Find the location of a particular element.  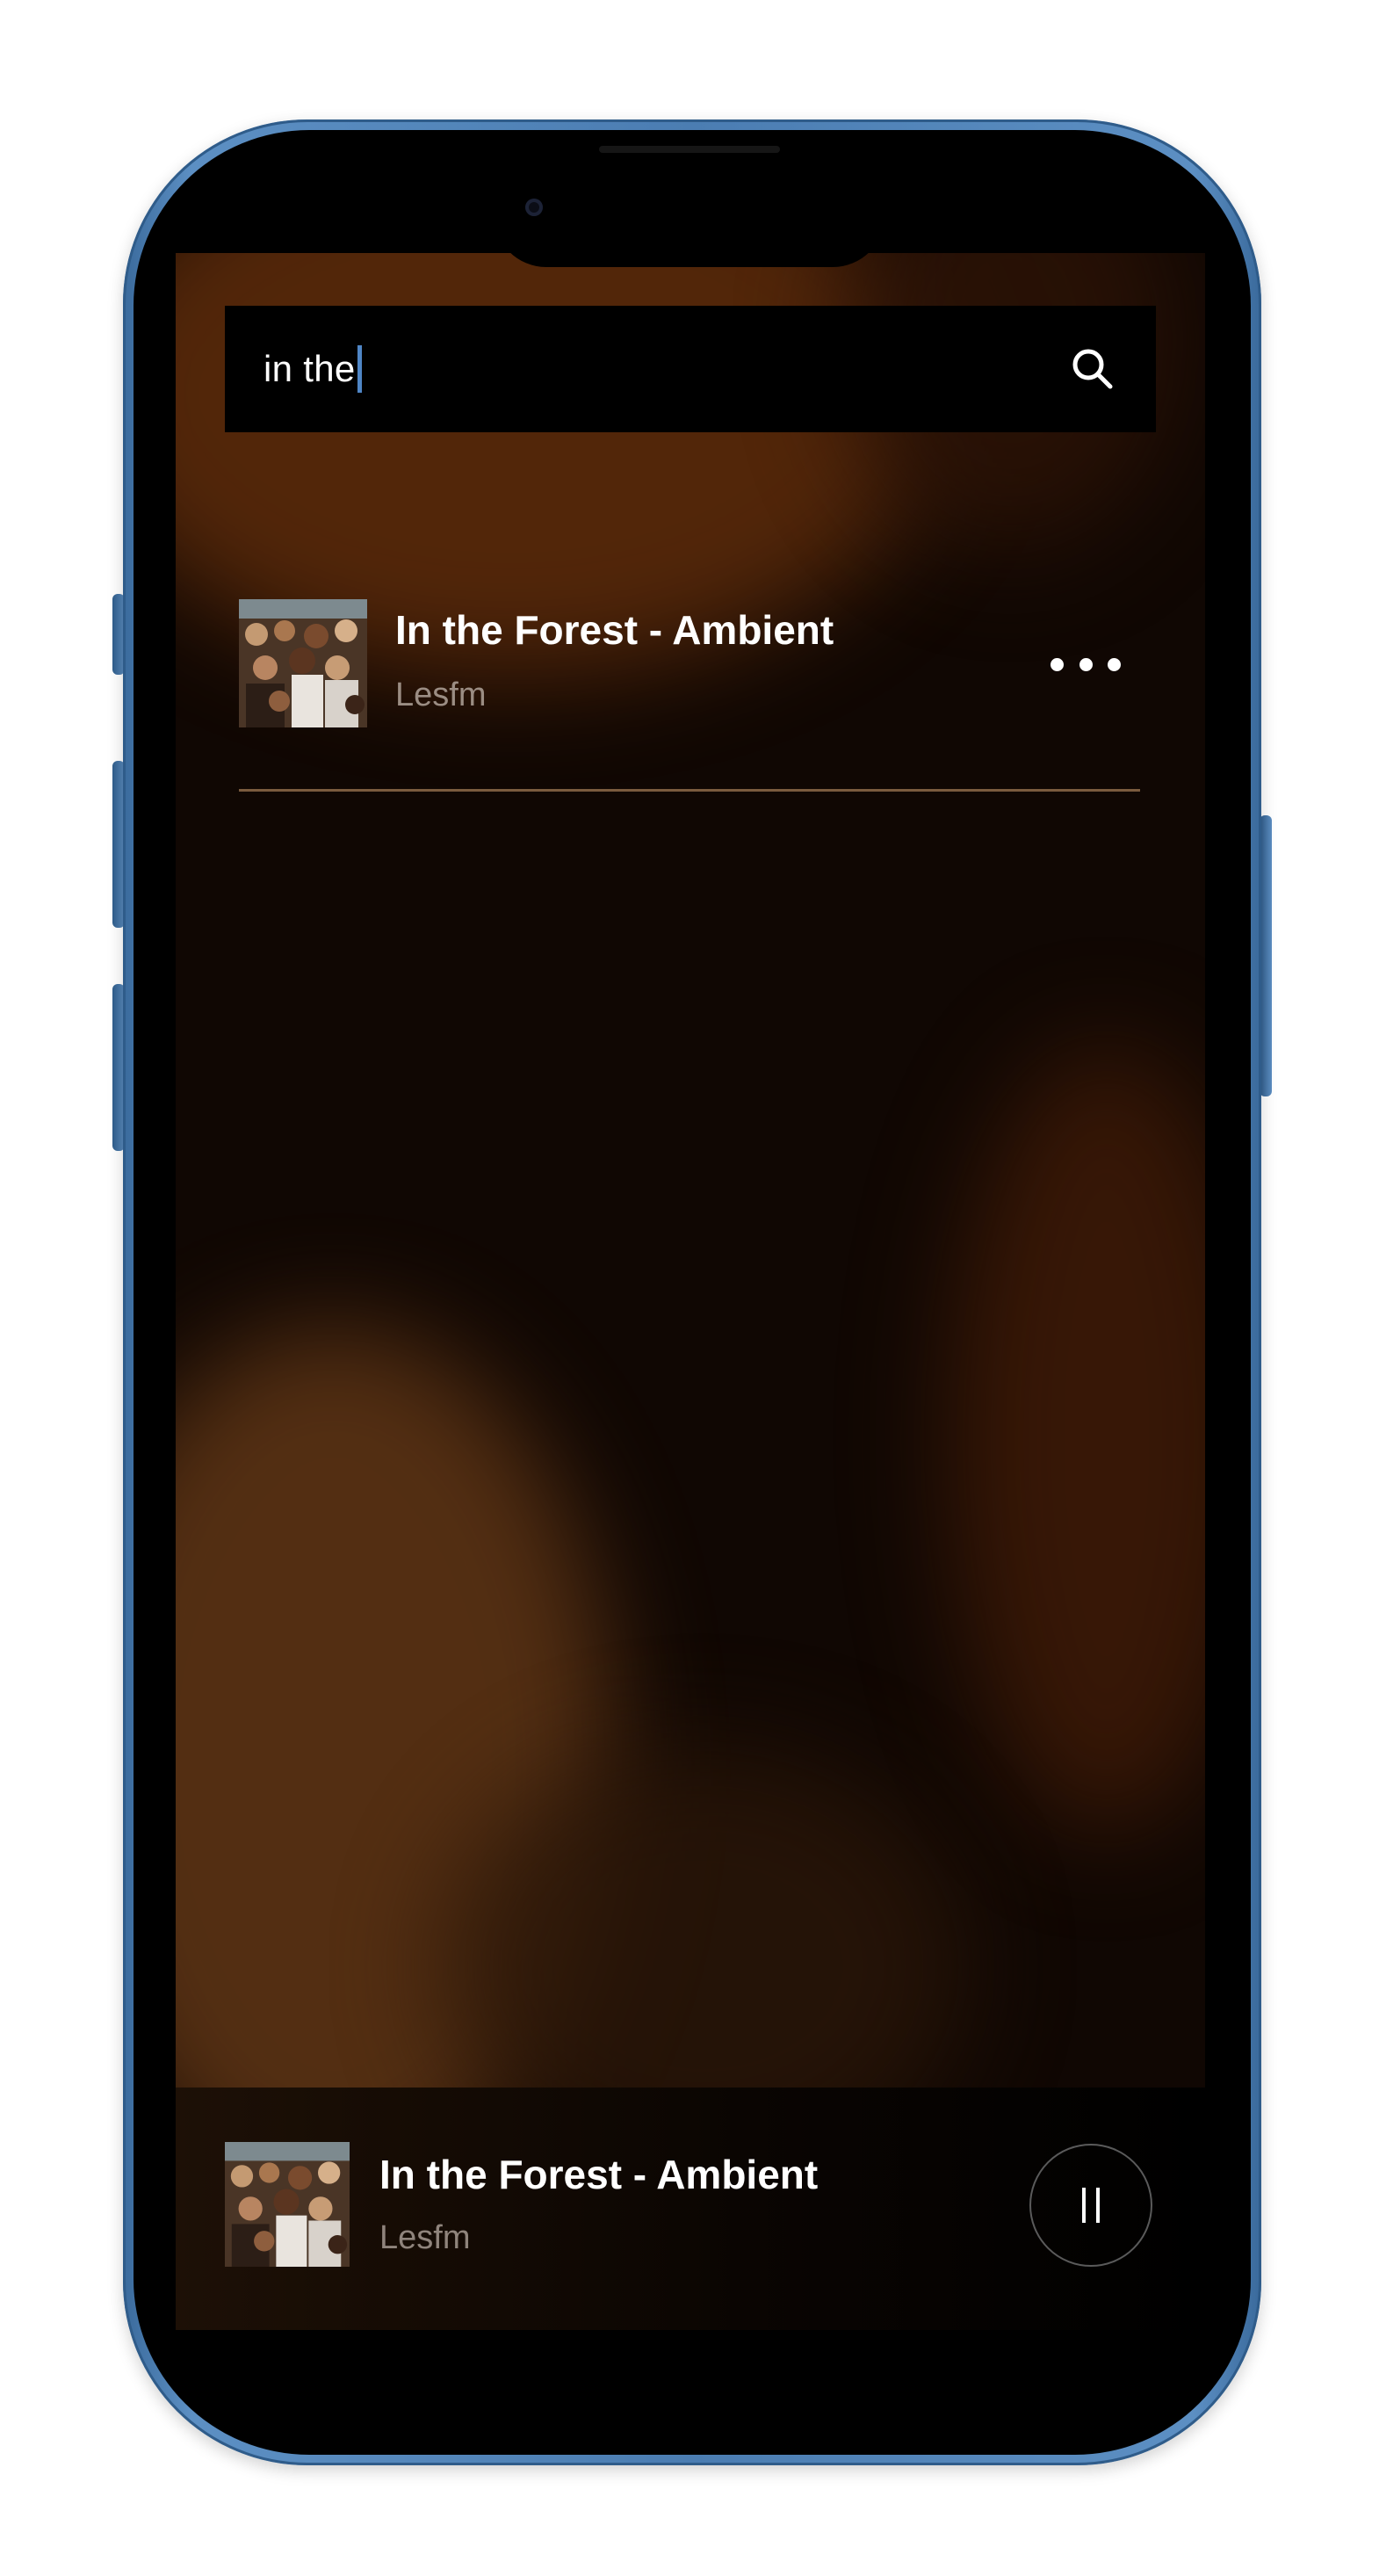

more-options-icon is located at coordinates (1085, 664).